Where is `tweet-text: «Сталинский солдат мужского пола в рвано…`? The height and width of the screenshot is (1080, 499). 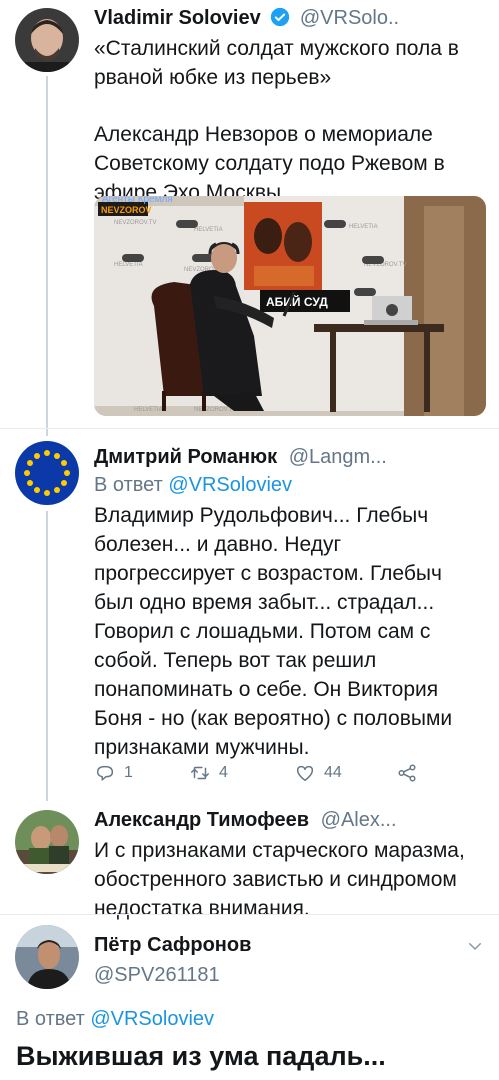 tweet-text: «Сталинский солдат мужского пола в рвано… is located at coordinates (294, 120).